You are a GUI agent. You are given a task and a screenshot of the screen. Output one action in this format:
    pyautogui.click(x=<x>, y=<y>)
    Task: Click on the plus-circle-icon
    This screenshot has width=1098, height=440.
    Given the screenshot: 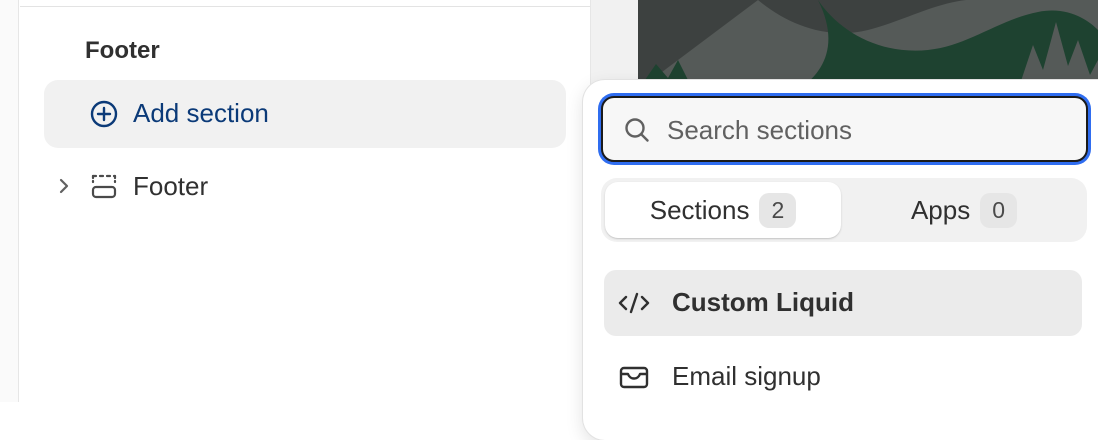 What is the action you would take?
    pyautogui.click(x=104, y=114)
    